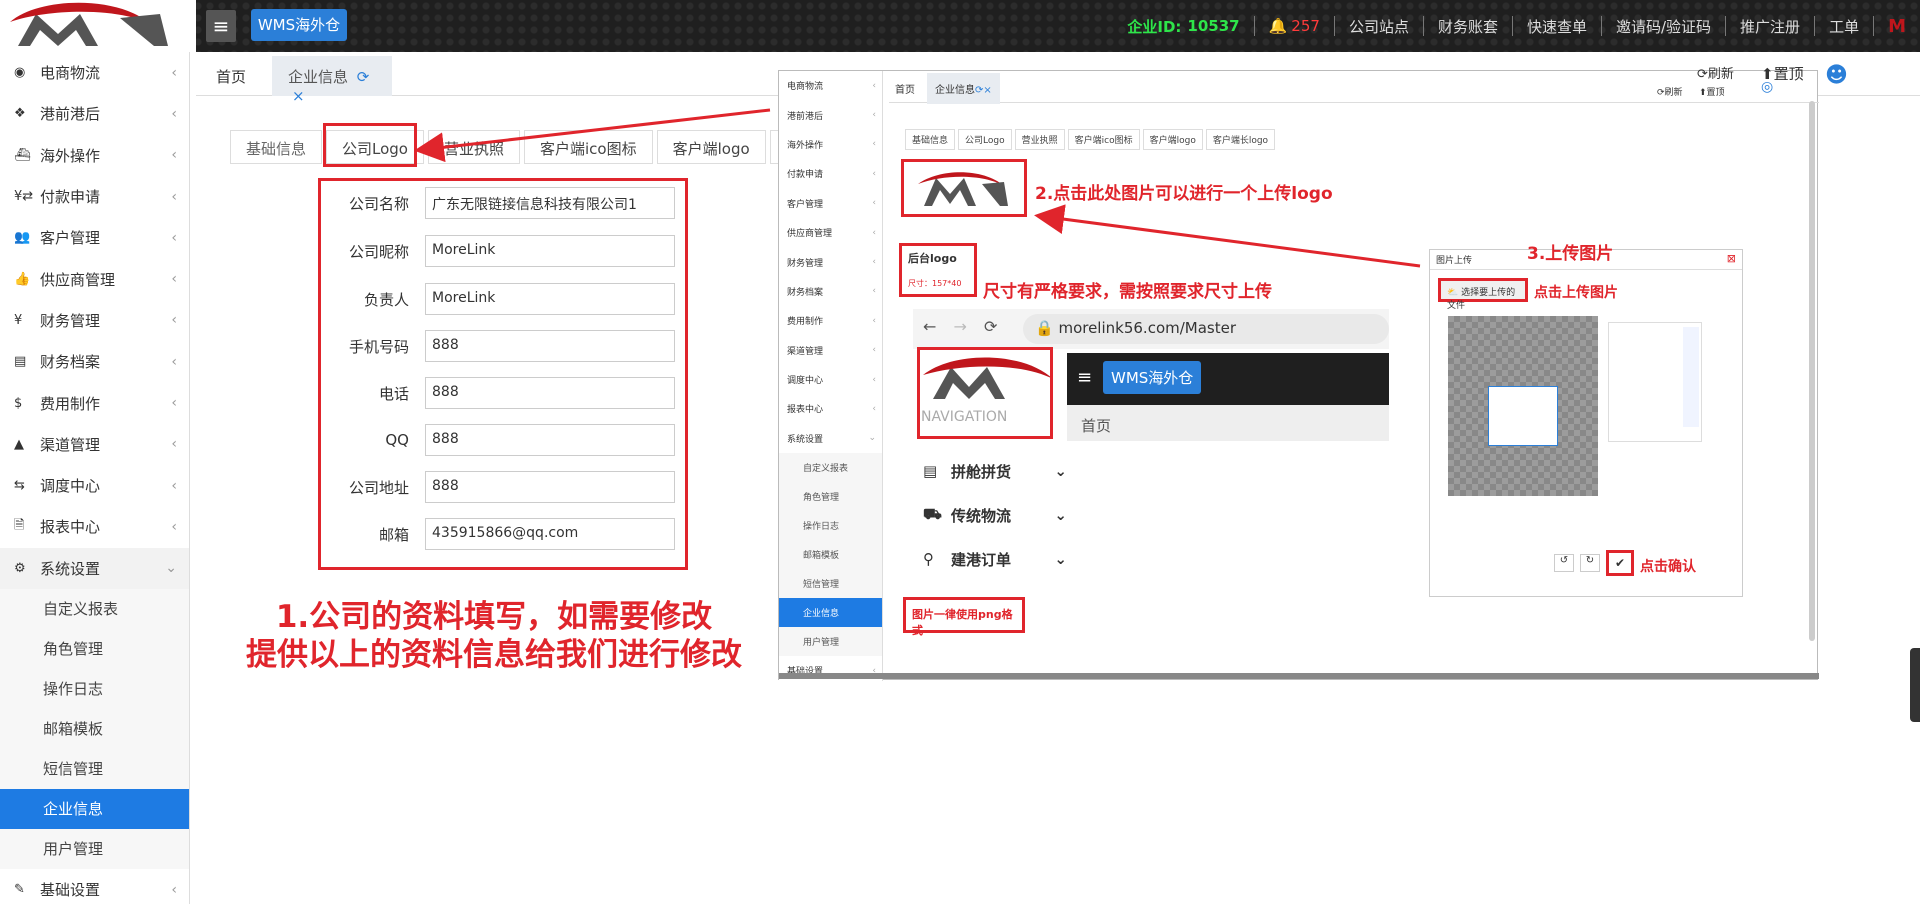 This screenshot has height=904, width=1920. I want to click on annotation-arrows, so click(917, 188).